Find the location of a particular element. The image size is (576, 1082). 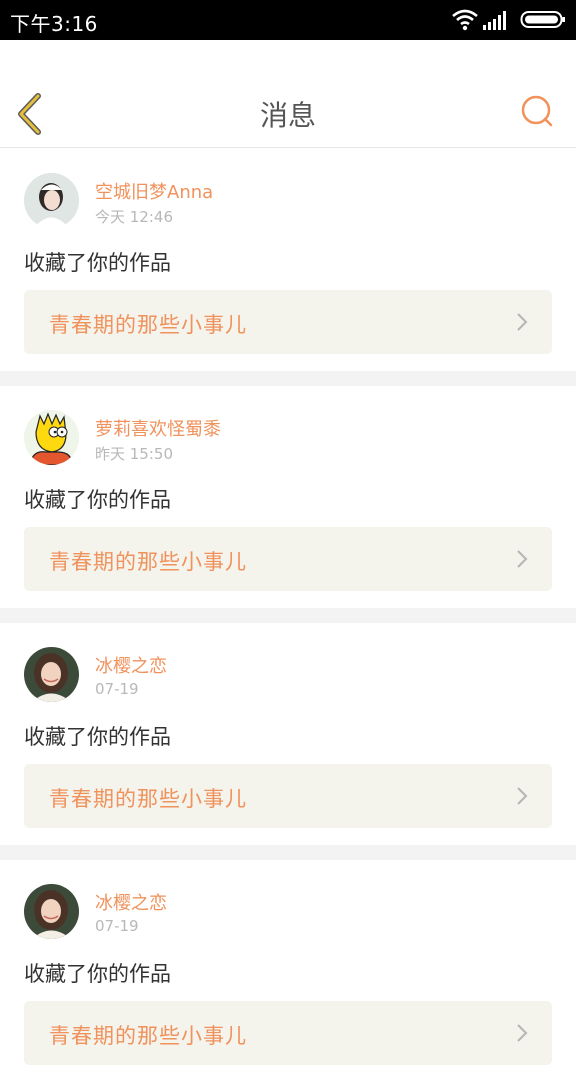

cellular-signal-icon is located at coordinates (494, 20).